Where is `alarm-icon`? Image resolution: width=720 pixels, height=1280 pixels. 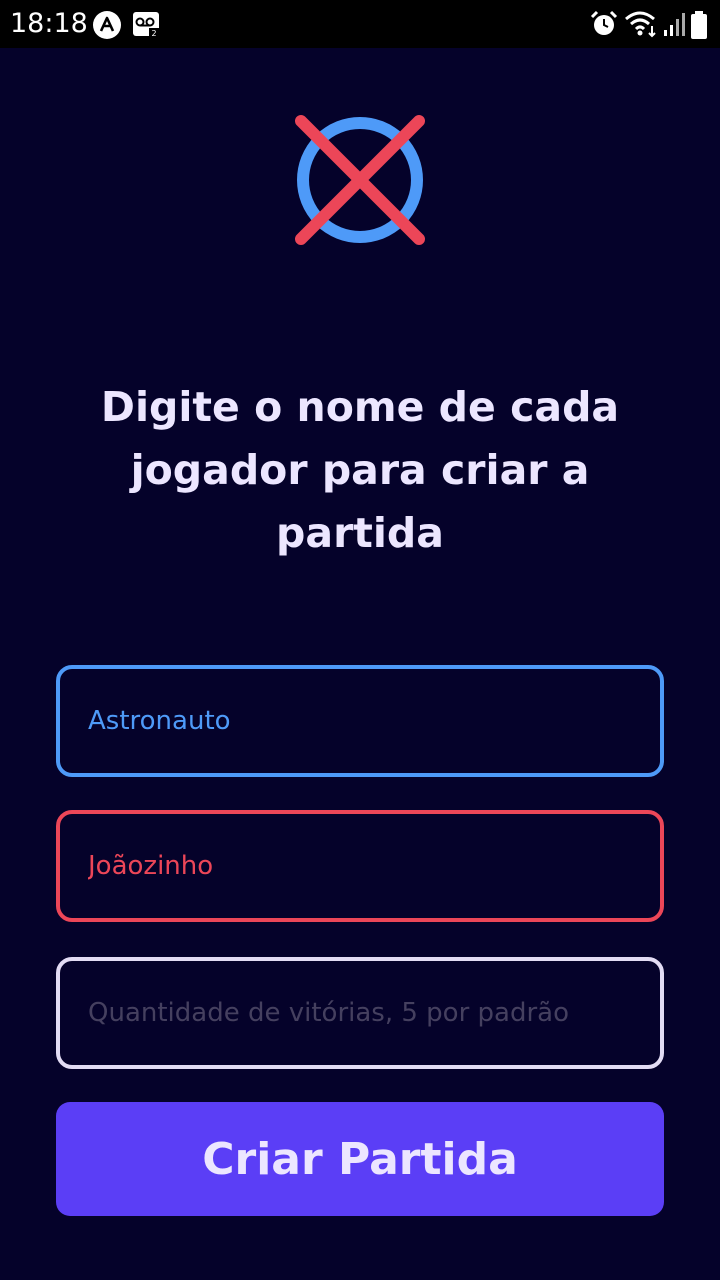 alarm-icon is located at coordinates (604, 22).